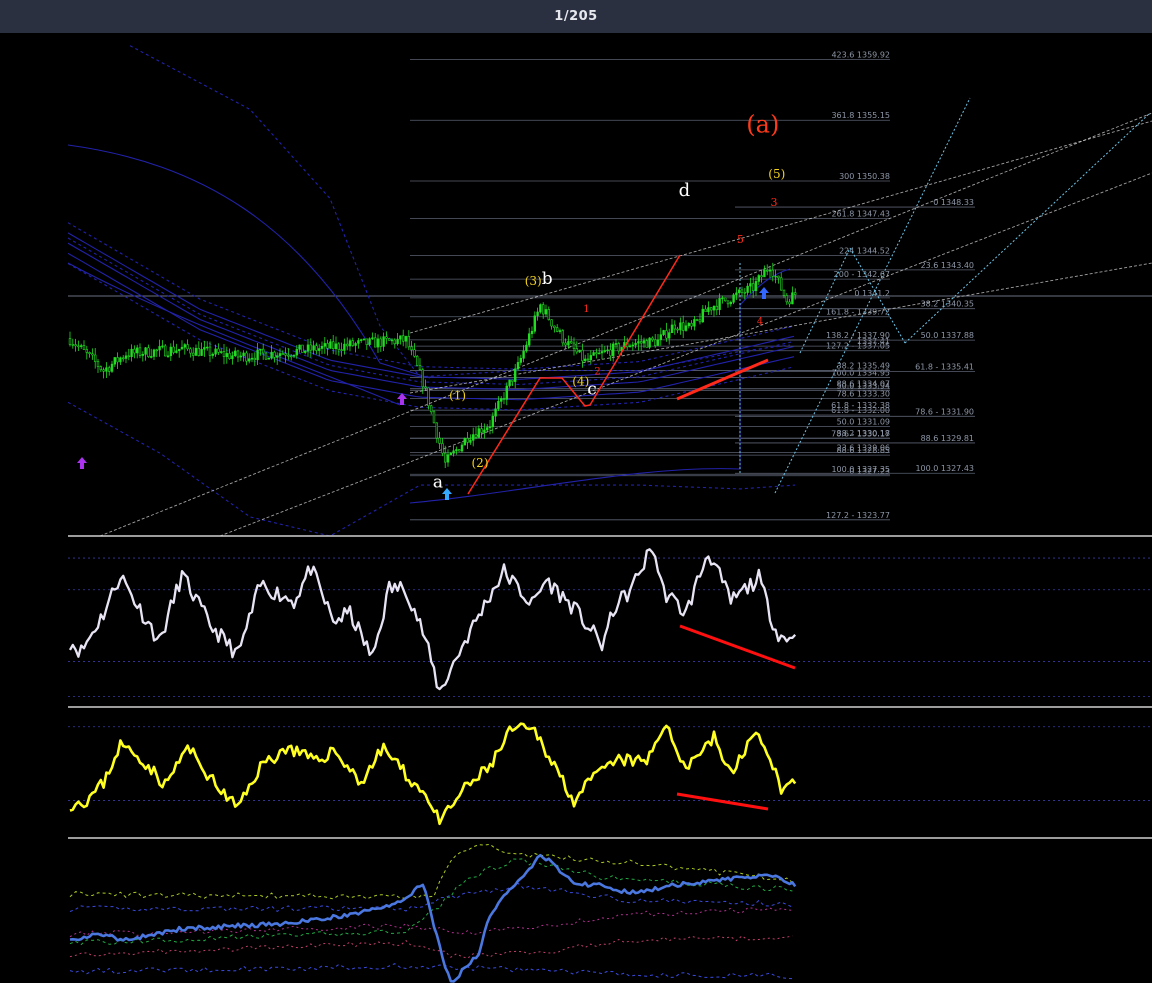  What do you see at coordinates (864, 176) in the screenshot?
I see `fib-level-label: 300 1350.38` at bounding box center [864, 176].